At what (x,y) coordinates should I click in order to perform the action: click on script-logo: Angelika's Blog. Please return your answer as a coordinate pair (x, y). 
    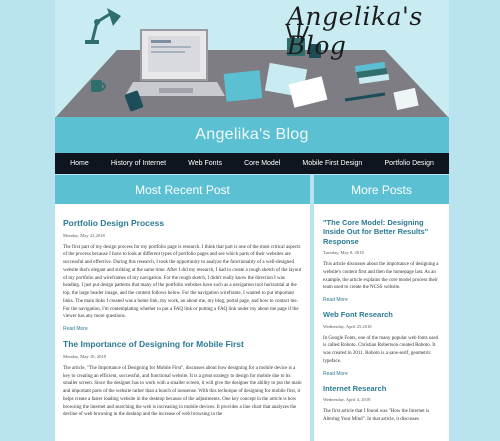
    Looking at the image, I should click on (355, 31).